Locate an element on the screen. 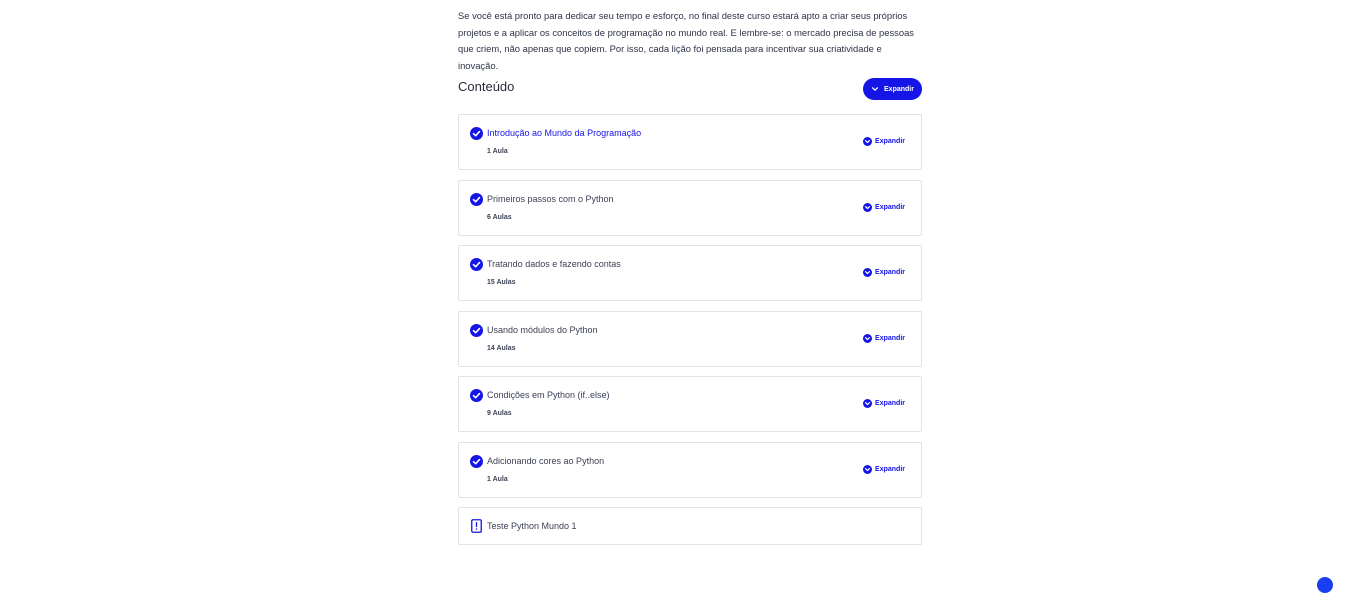 Image resolution: width=1346 pixels, height=593 pixels. module-title: Introdução ao Mundo da Programação is located at coordinates (564, 133).